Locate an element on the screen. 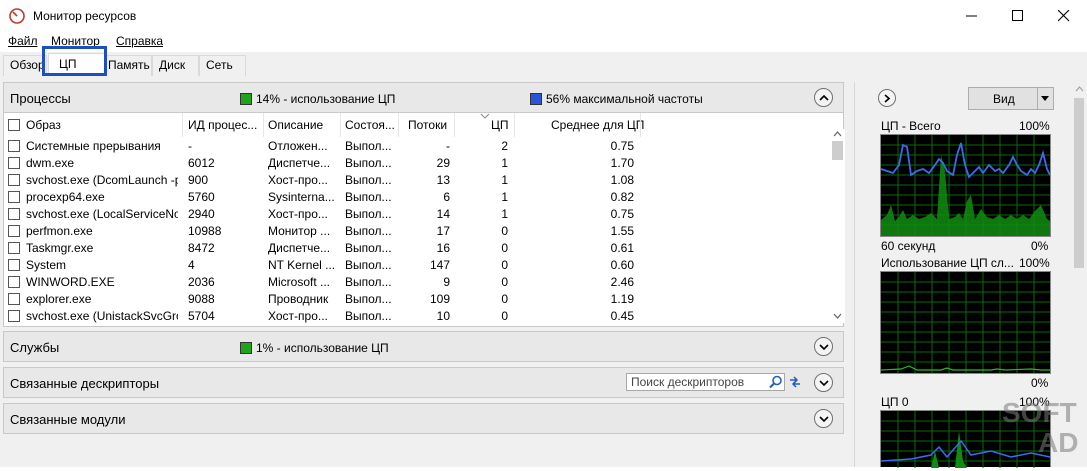  graph-cpu-total is located at coordinates (965, 185).